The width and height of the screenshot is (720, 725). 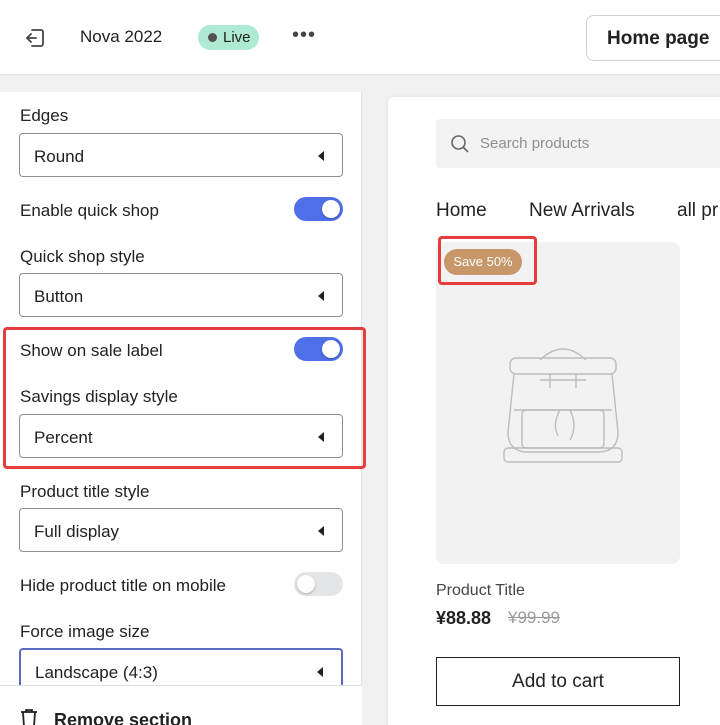 What do you see at coordinates (535, 143) in the screenshot?
I see `search-placeholder: Search products` at bounding box center [535, 143].